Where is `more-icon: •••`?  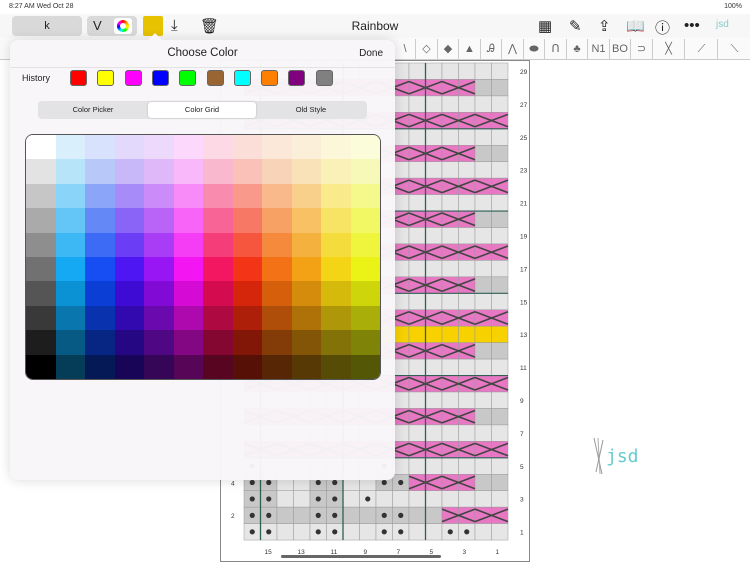 more-icon: ••• is located at coordinates (692, 25).